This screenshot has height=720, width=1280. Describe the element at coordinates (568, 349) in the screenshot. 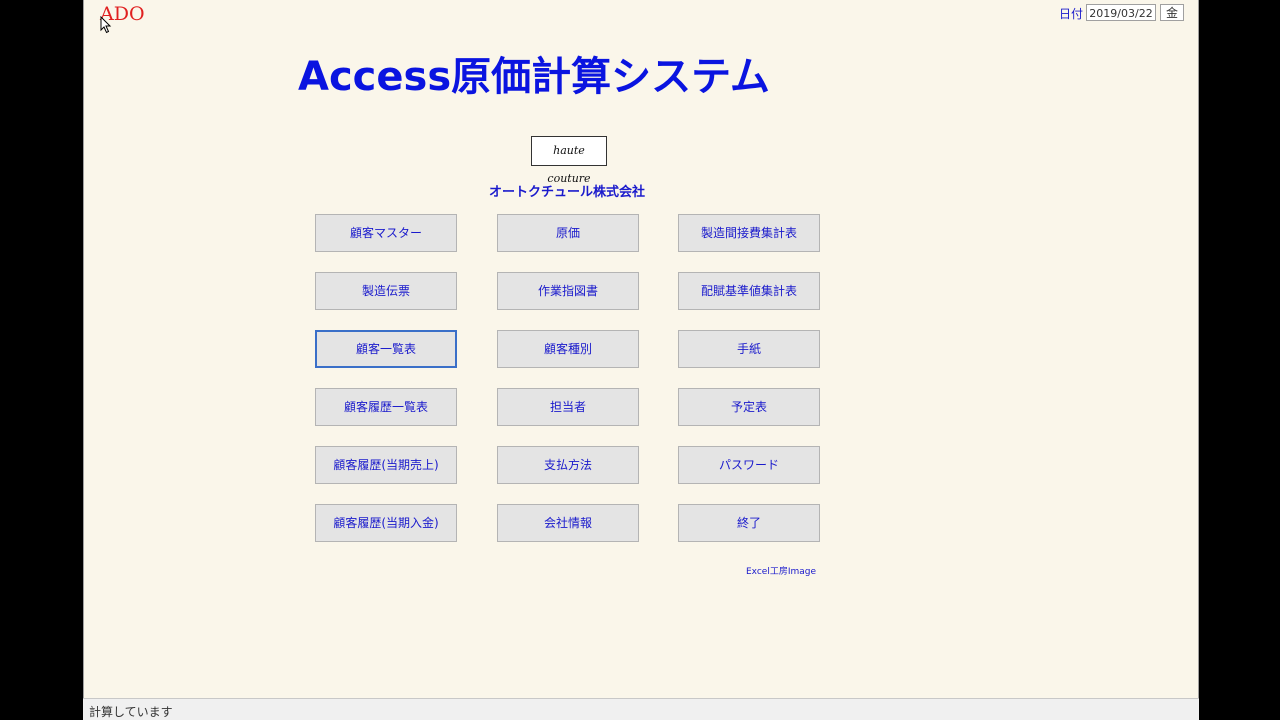

I see `customer-type-button: 顧客種別` at that location.